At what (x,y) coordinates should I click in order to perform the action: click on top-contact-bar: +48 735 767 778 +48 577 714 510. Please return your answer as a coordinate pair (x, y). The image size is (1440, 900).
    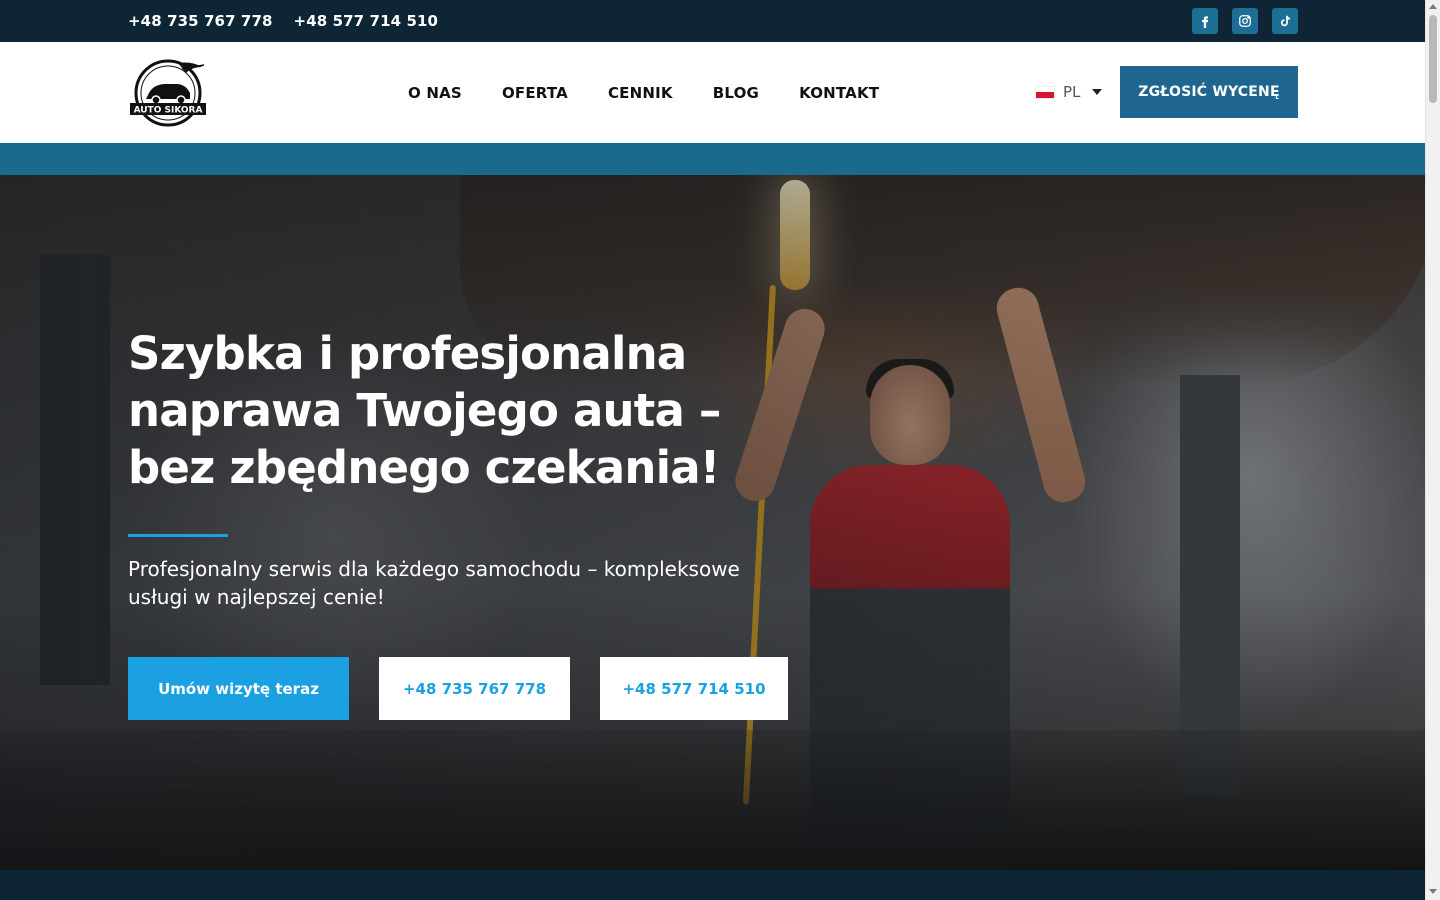
    Looking at the image, I should click on (712, 21).